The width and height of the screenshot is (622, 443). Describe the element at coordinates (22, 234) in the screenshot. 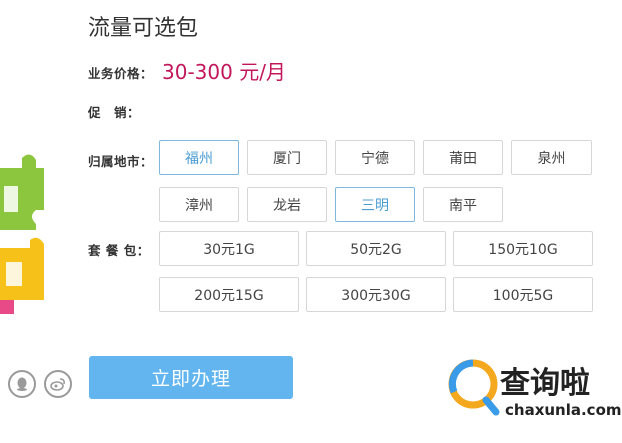

I see `puzzle-decoration-icon` at that location.